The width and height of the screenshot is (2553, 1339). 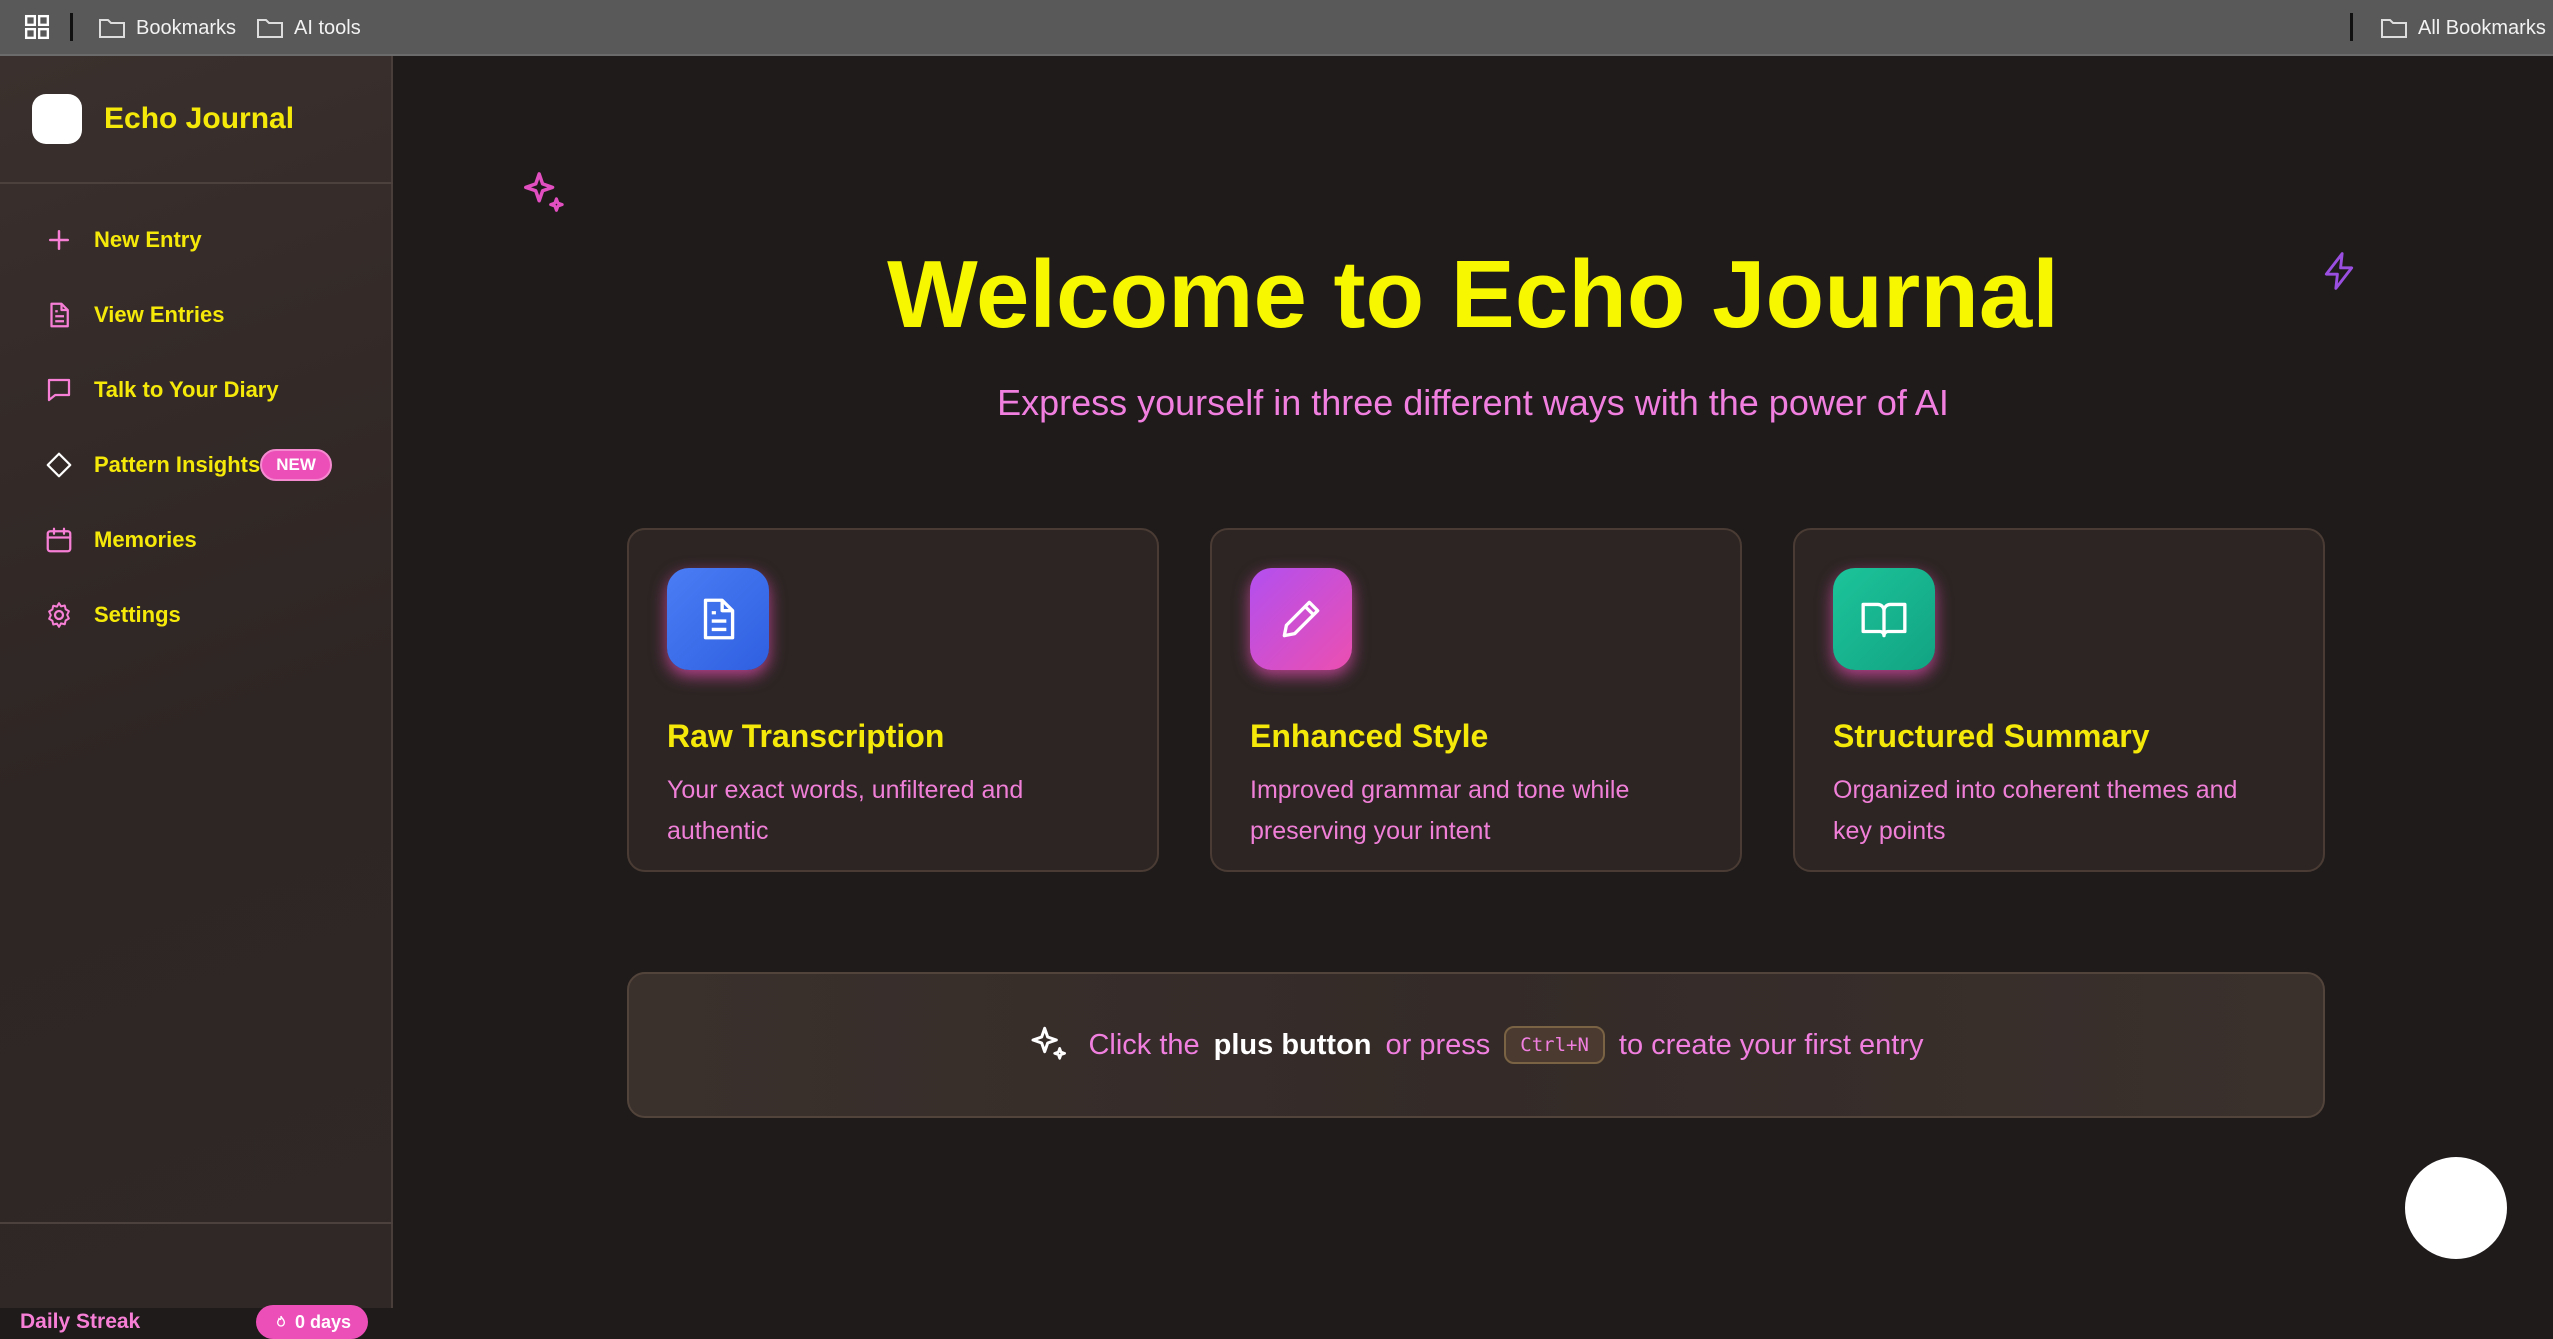 What do you see at coordinates (186, 27) in the screenshot?
I see `bookmark-folder-label: Bookmarks` at bounding box center [186, 27].